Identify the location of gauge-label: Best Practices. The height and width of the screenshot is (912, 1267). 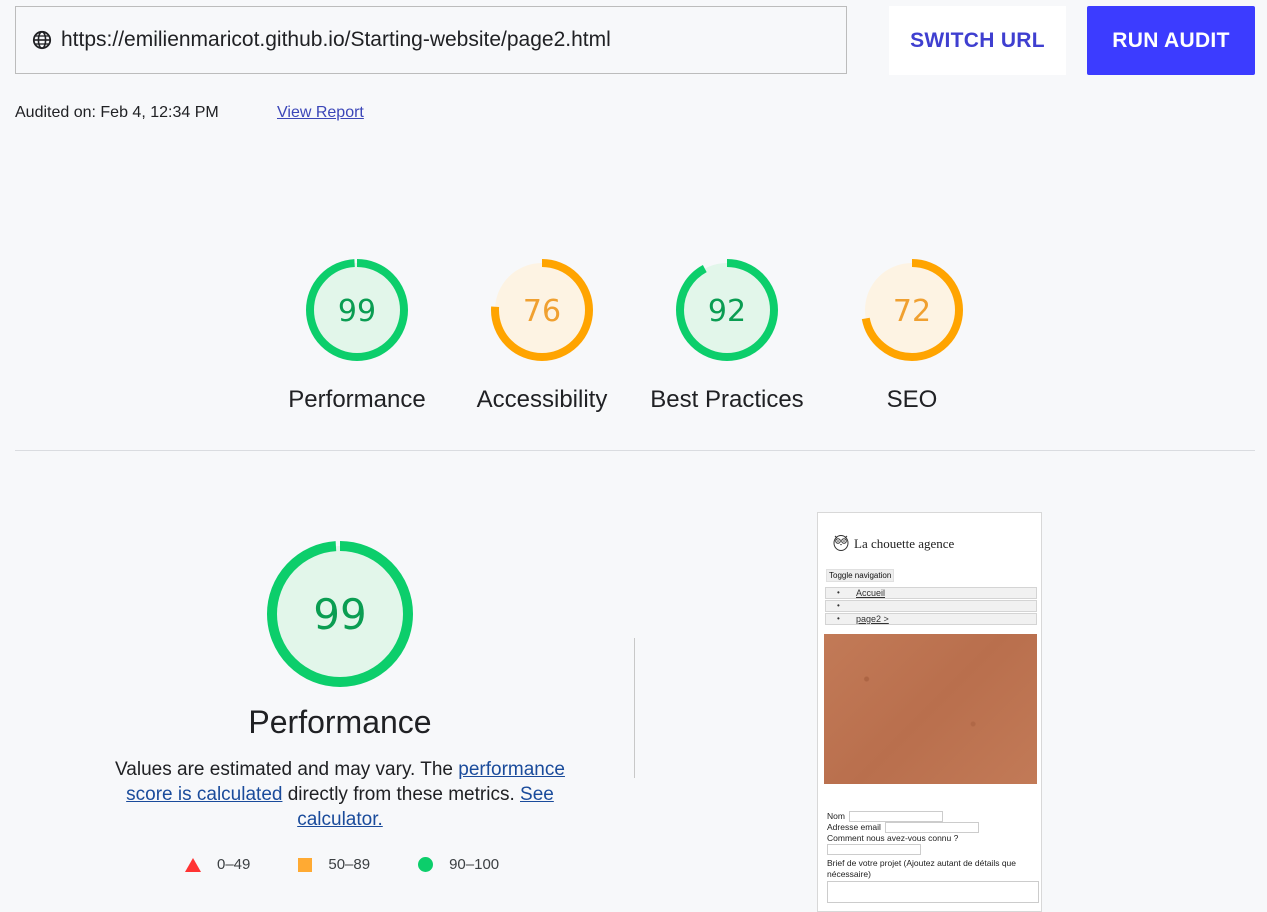
(727, 399).